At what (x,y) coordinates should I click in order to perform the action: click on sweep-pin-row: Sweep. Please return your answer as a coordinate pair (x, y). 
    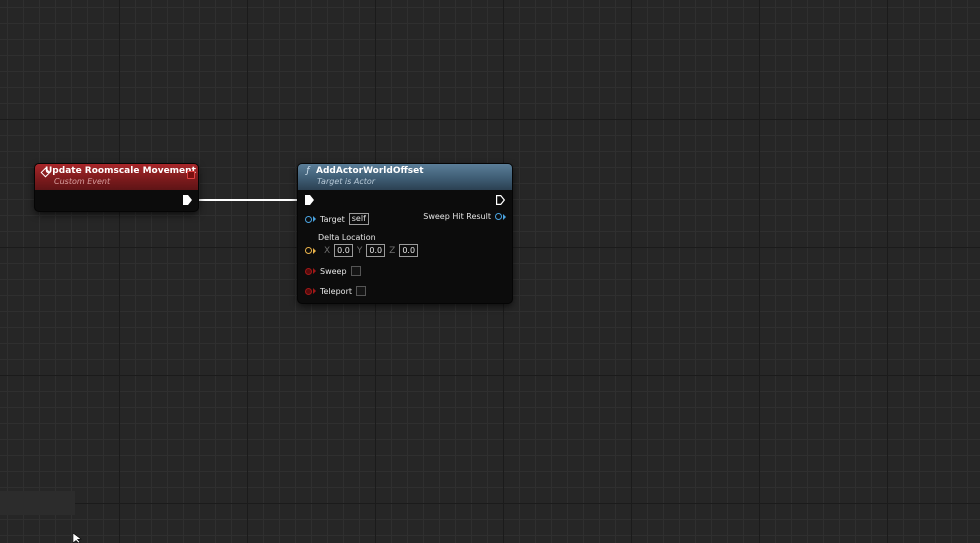
    Looking at the image, I should click on (333, 271).